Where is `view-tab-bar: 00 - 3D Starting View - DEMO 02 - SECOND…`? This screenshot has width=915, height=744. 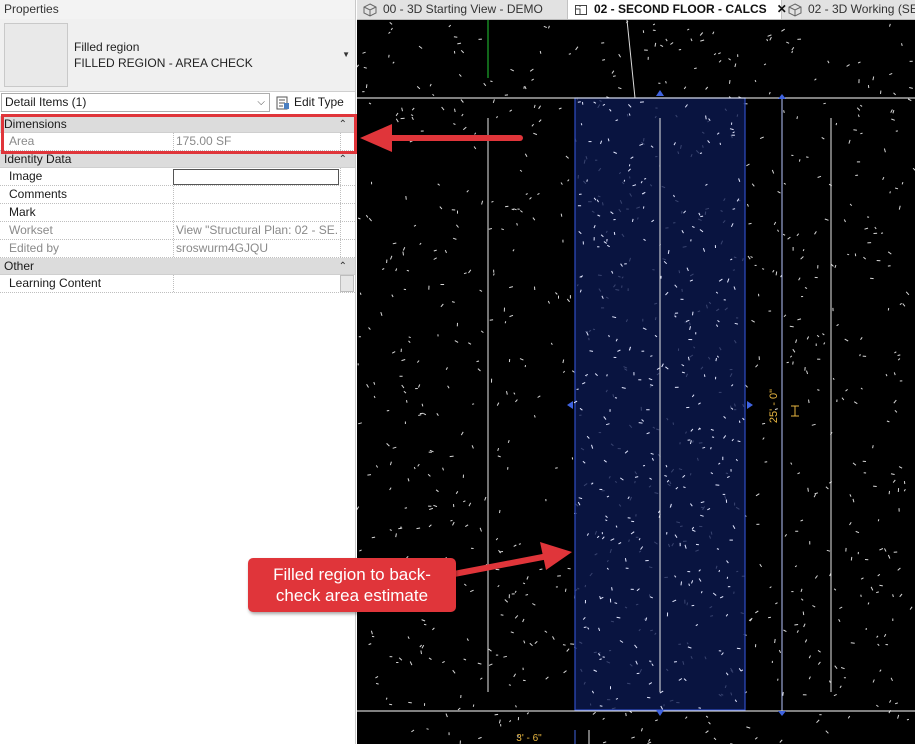 view-tab-bar: 00 - 3D Starting View - DEMO 02 - SECOND… is located at coordinates (636, 10).